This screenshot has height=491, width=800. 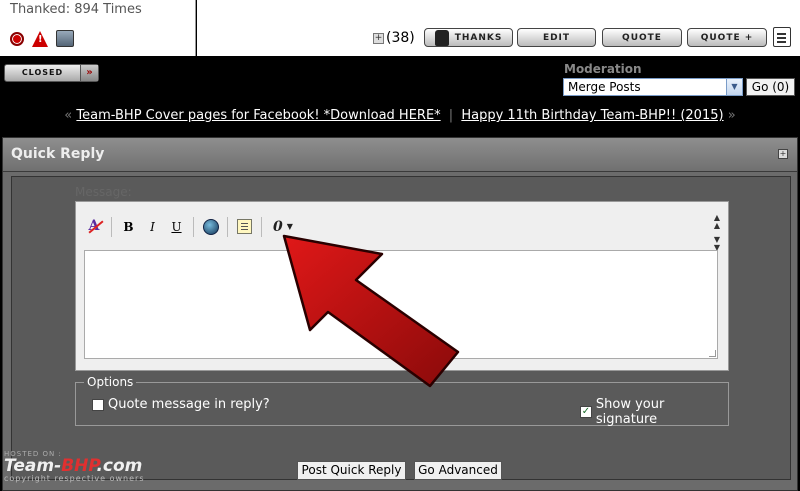 What do you see at coordinates (783, 154) in the screenshot?
I see `collapse-icon: +` at bounding box center [783, 154].